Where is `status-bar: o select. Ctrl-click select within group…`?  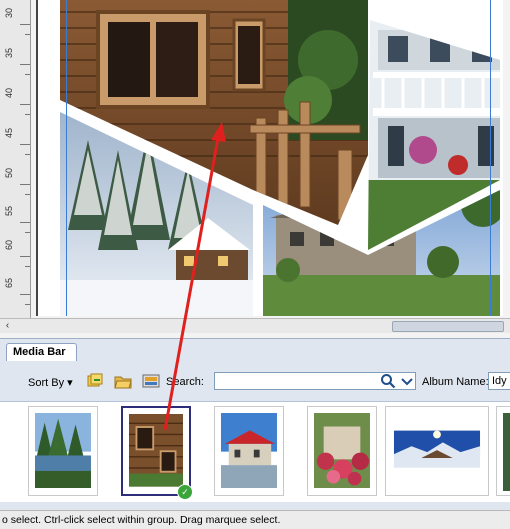
status-bar: o select. Ctrl-click select within group… is located at coordinates (255, 519).